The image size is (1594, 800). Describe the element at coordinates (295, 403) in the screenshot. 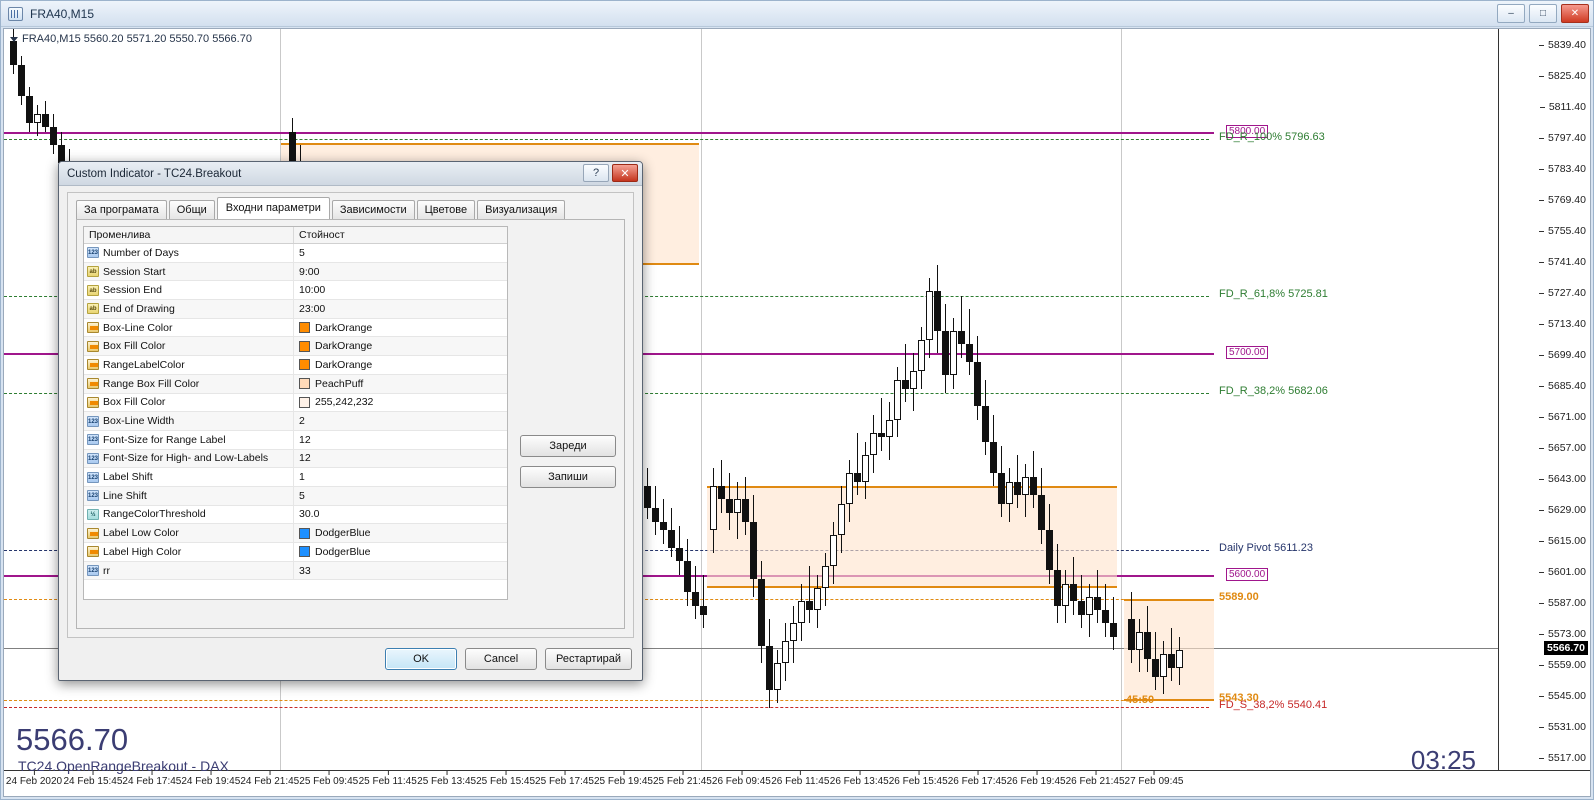

I see `table-row: Box Fill Color 255,242,232` at that location.